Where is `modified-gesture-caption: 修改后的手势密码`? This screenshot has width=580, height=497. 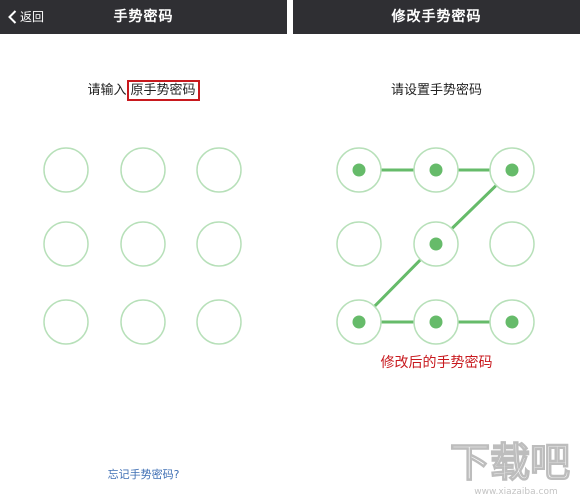
modified-gesture-caption: 修改后的手势密码 is located at coordinates (436, 363).